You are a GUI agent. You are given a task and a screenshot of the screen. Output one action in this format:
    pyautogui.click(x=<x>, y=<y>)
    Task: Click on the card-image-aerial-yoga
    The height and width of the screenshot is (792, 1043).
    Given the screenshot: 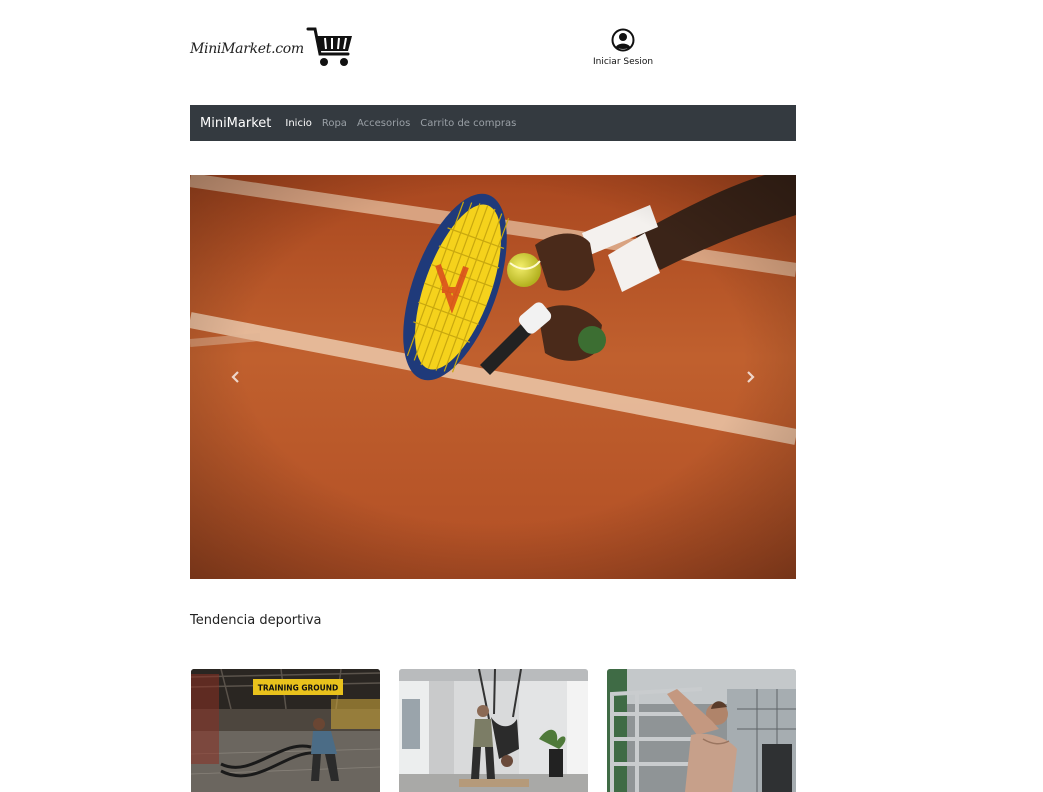 What is the action you would take?
    pyautogui.click(x=493, y=730)
    